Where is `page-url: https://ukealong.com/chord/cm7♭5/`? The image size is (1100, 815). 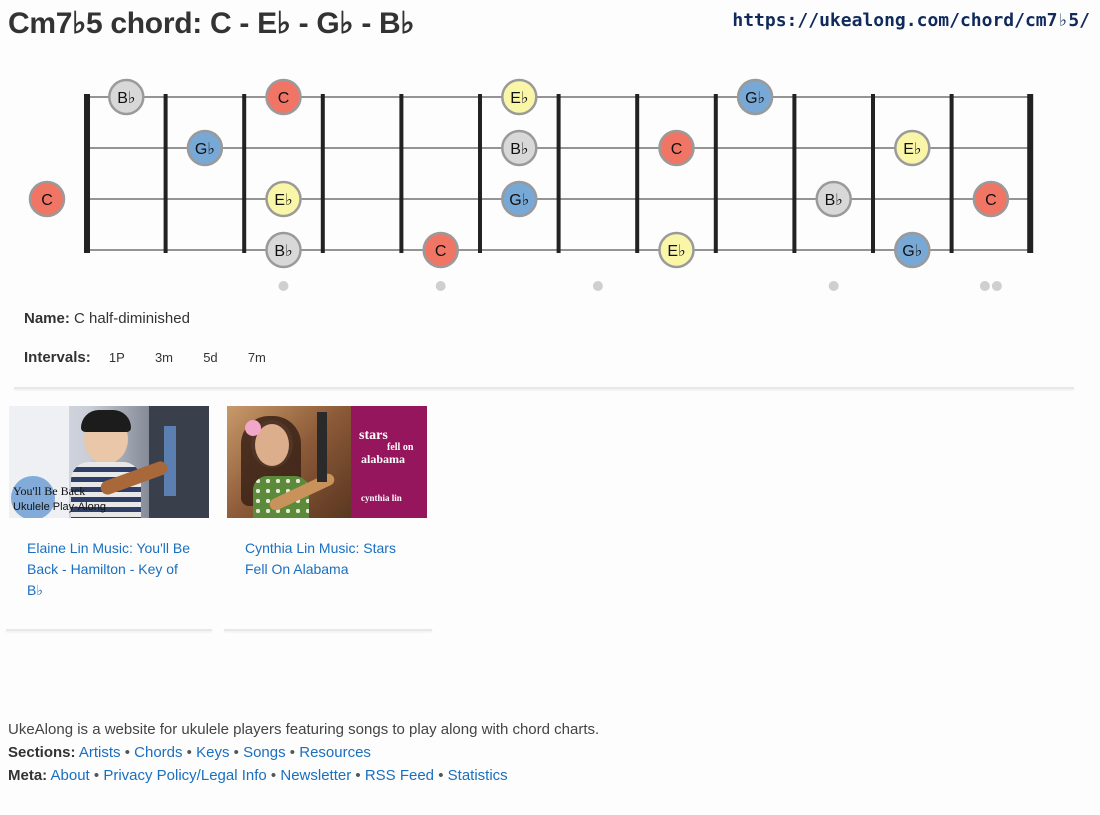 page-url: https://ukealong.com/chord/cm7♭5/ is located at coordinates (911, 20).